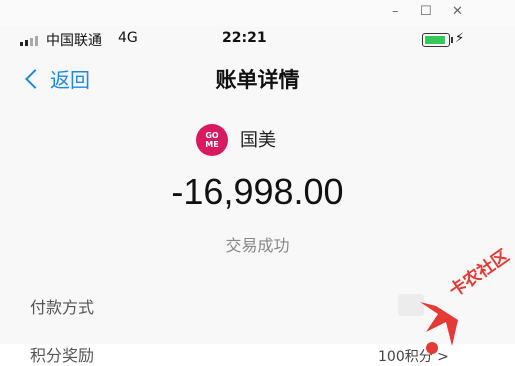  Describe the element at coordinates (437, 40) in the screenshot. I see `battery-icon` at that location.